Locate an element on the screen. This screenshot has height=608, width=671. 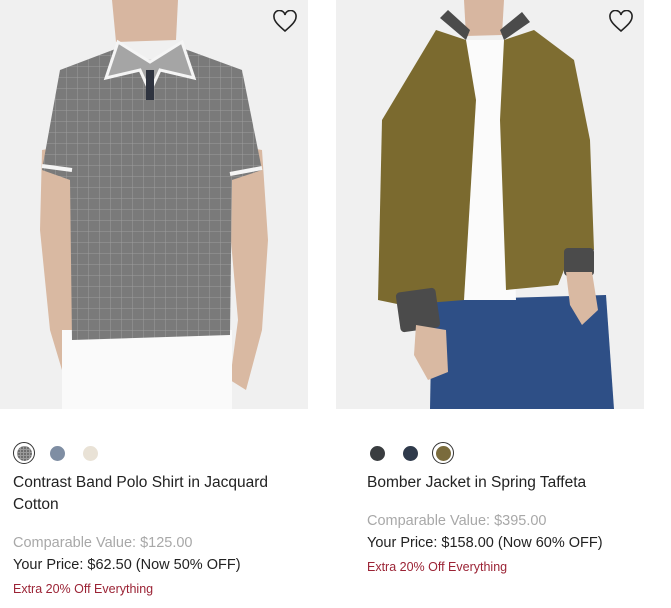
your-price: Your Price: $62.50 (Now 50% OFF) is located at coordinates (127, 565).